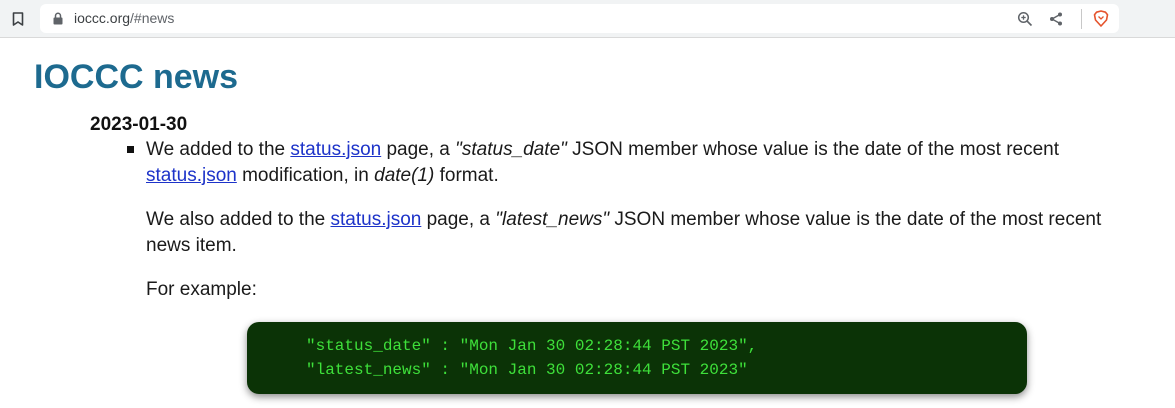 The image size is (1175, 408). What do you see at coordinates (18, 19) in the screenshot?
I see `bookmark-icon` at bounding box center [18, 19].